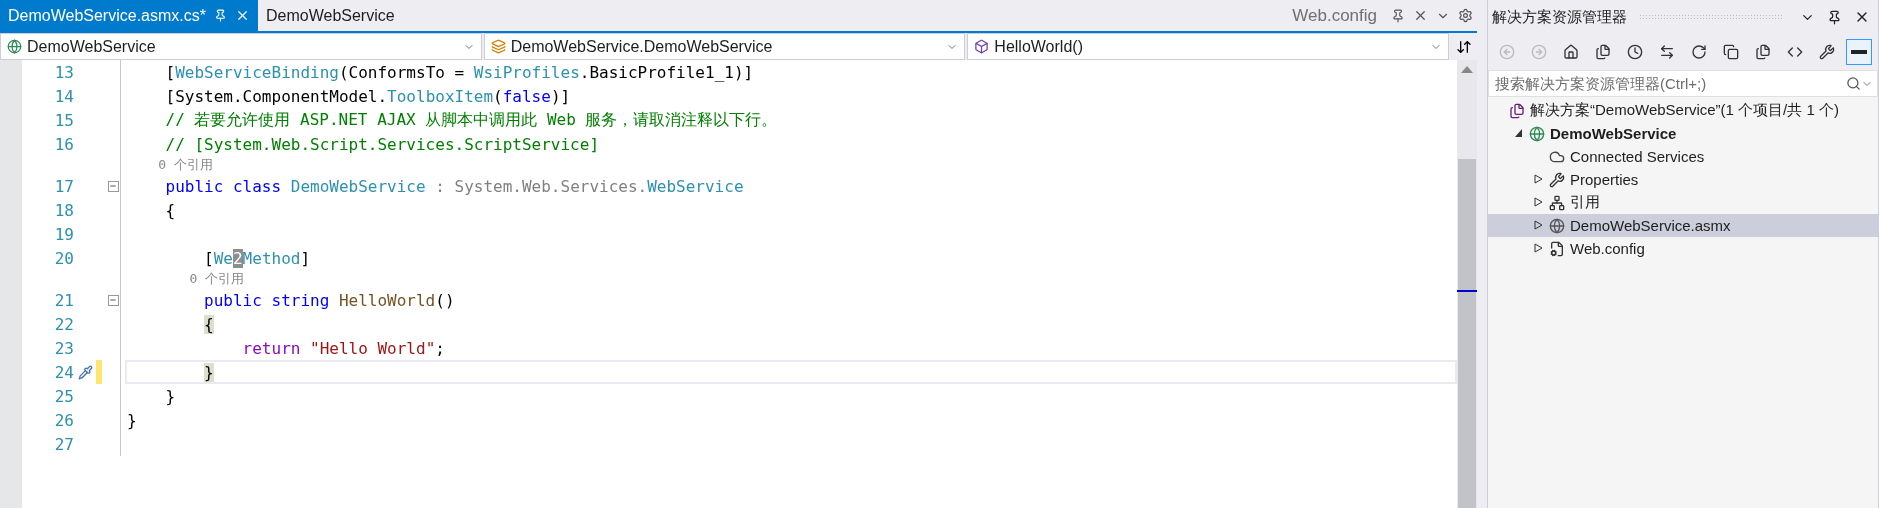  What do you see at coordinates (1763, 52) in the screenshot?
I see `pages-icon` at bounding box center [1763, 52].